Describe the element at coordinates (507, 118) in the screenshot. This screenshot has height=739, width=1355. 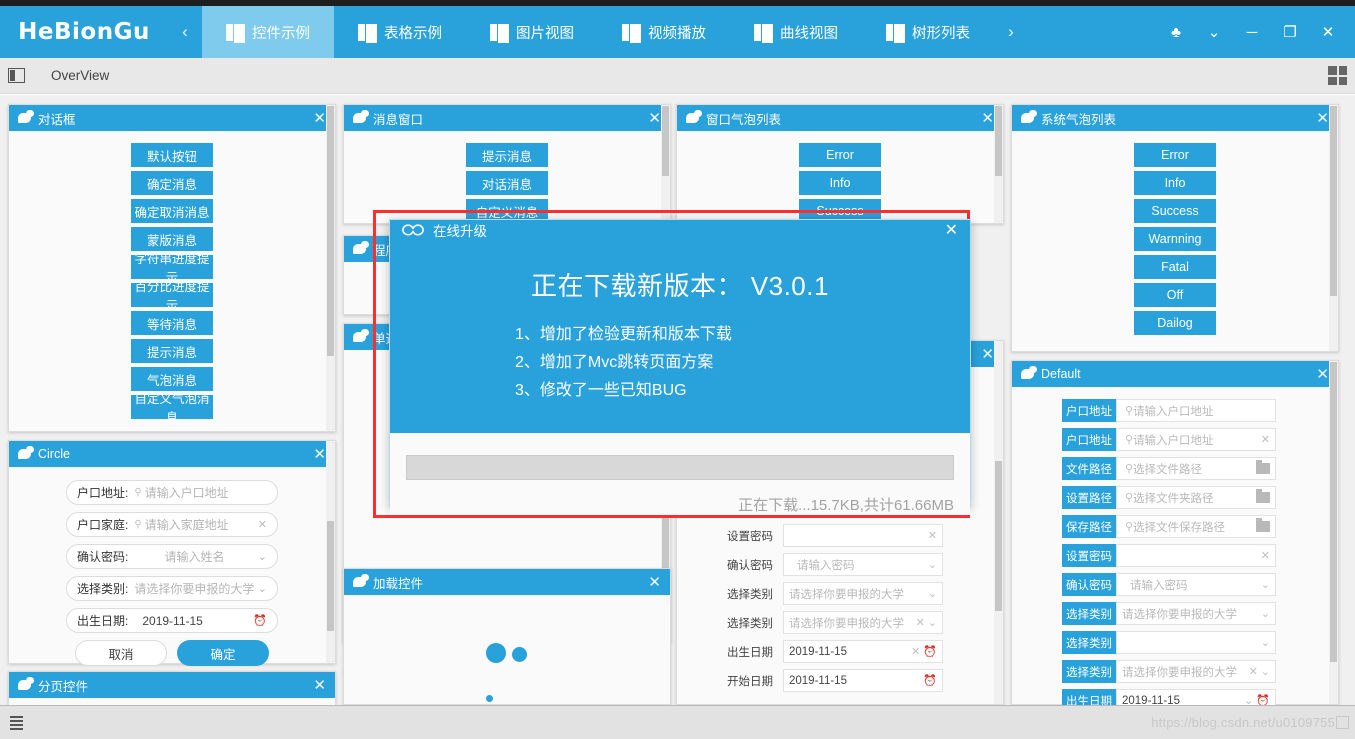
I see `panel-message-window-header: 消息窗口 ✕` at that location.